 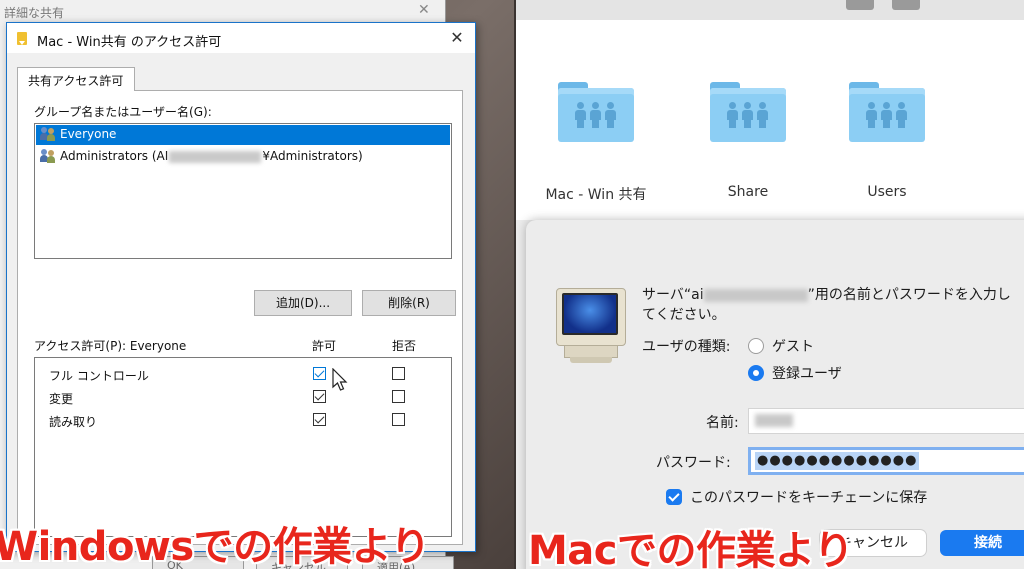 I want to click on save-keychain-checkbox, so click(x=674, y=497).